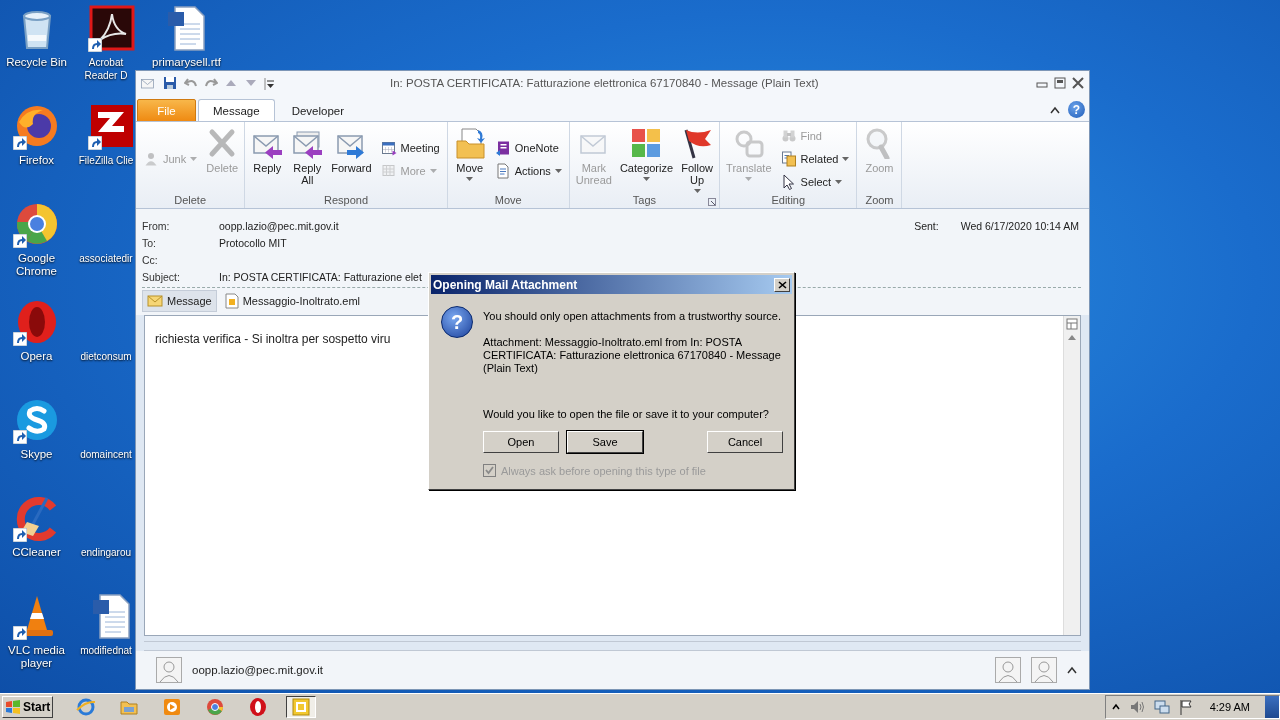 The image size is (1280, 720). Describe the element at coordinates (236, 110) in the screenshot. I see `ribbon-tab: Message` at that location.